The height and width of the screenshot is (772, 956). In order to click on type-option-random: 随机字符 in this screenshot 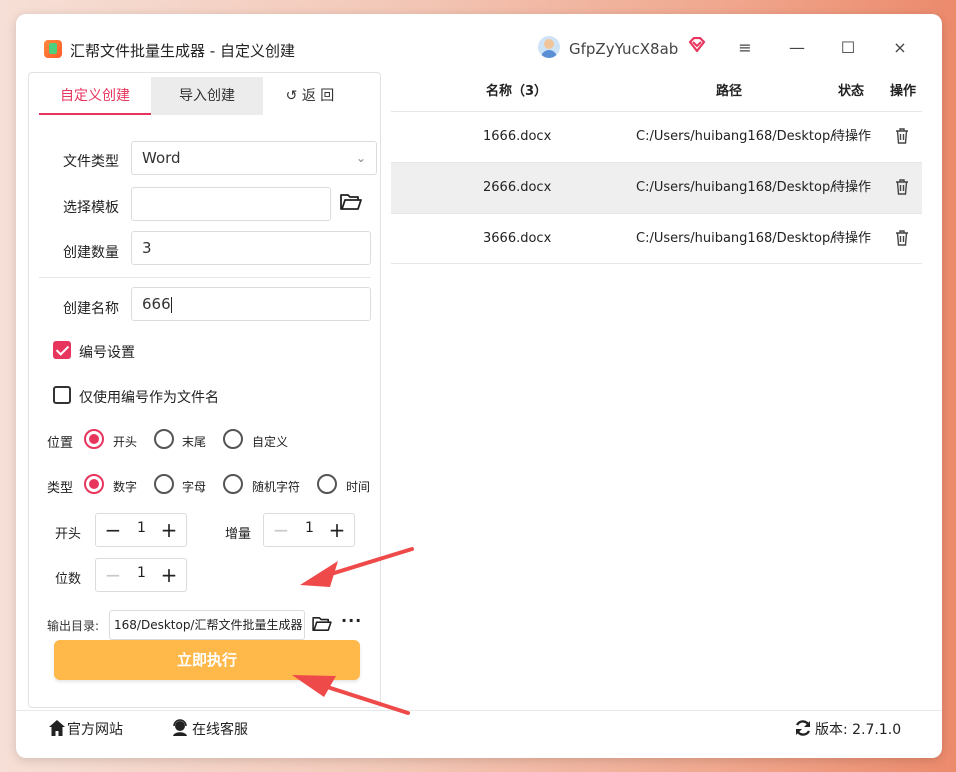, I will do `click(276, 487)`.